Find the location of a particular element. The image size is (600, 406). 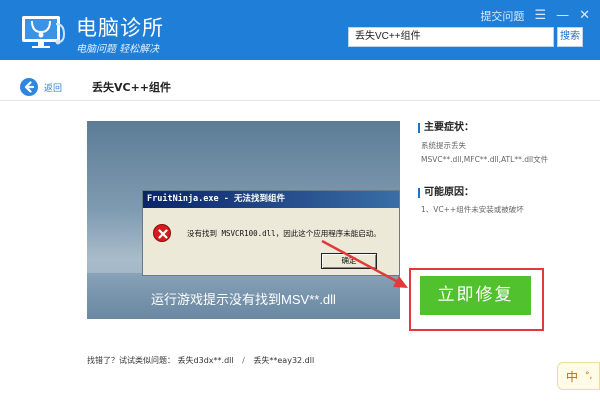

menu-icon: ☰ is located at coordinates (540, 15).